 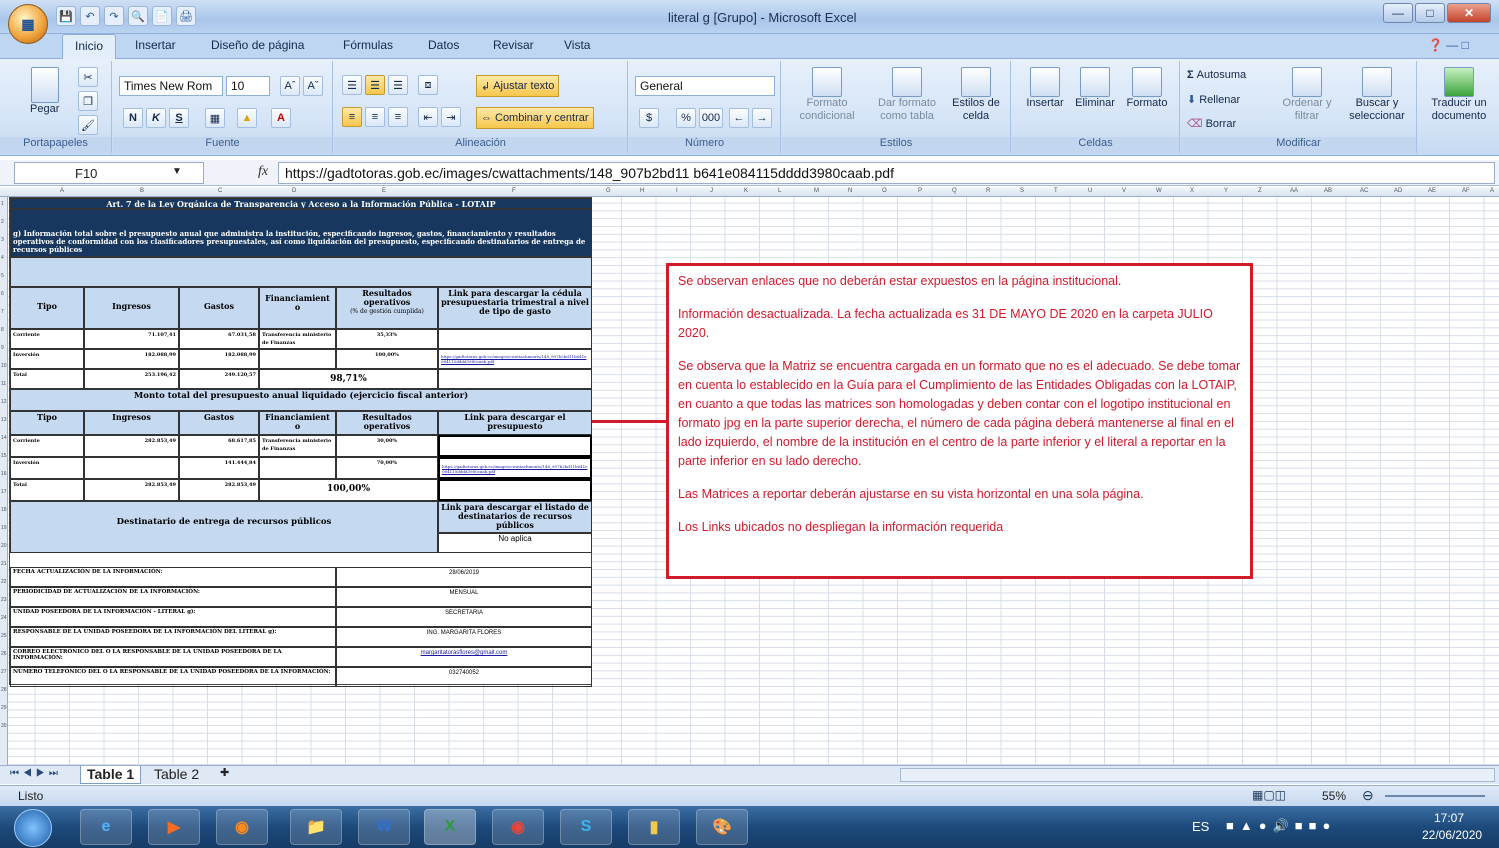 What do you see at coordinates (88, 77) in the screenshot?
I see `cut-icon: ✂` at bounding box center [88, 77].